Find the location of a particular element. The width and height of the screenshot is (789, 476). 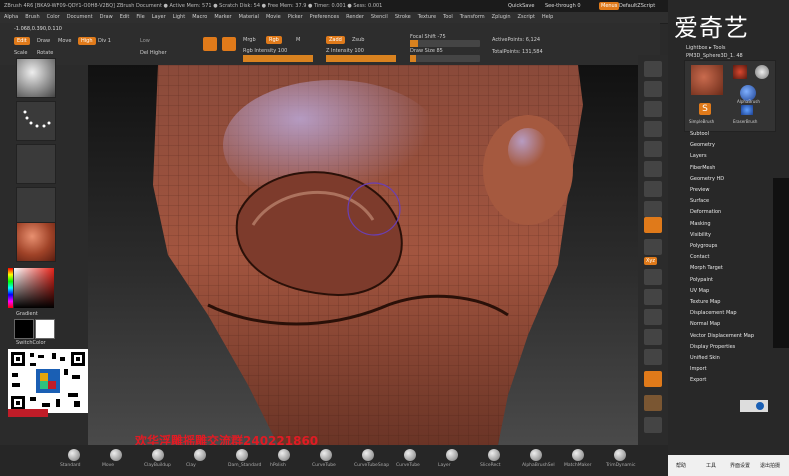

high-button: High is located at coordinates (87, 41).